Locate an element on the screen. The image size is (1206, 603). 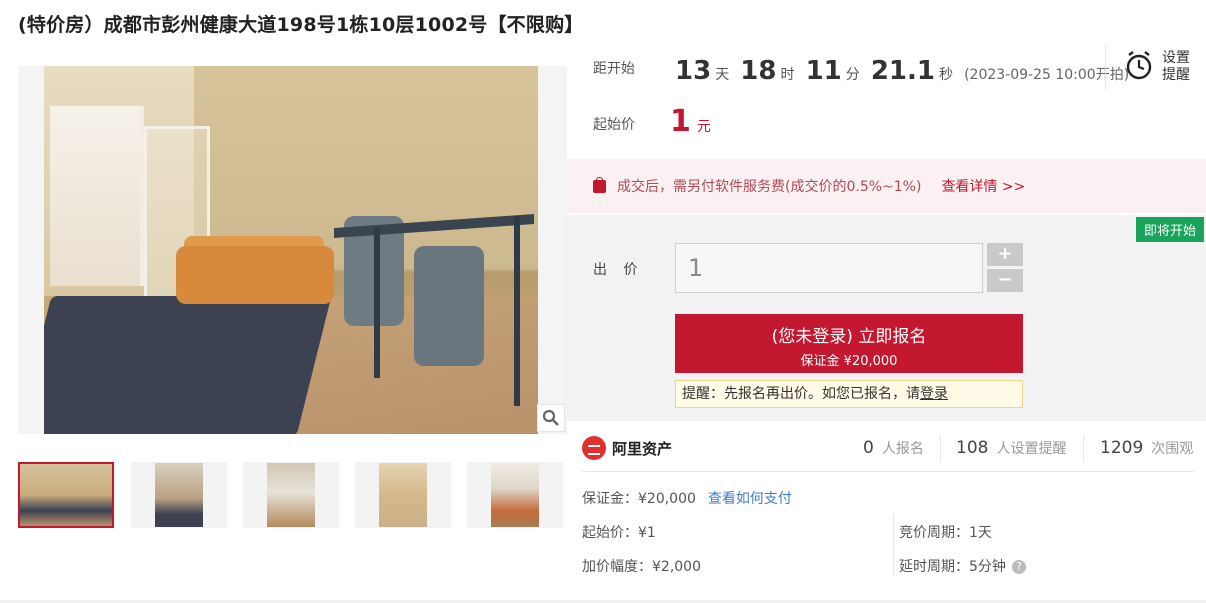
countdown-label: 距开始 is located at coordinates (614, 69).